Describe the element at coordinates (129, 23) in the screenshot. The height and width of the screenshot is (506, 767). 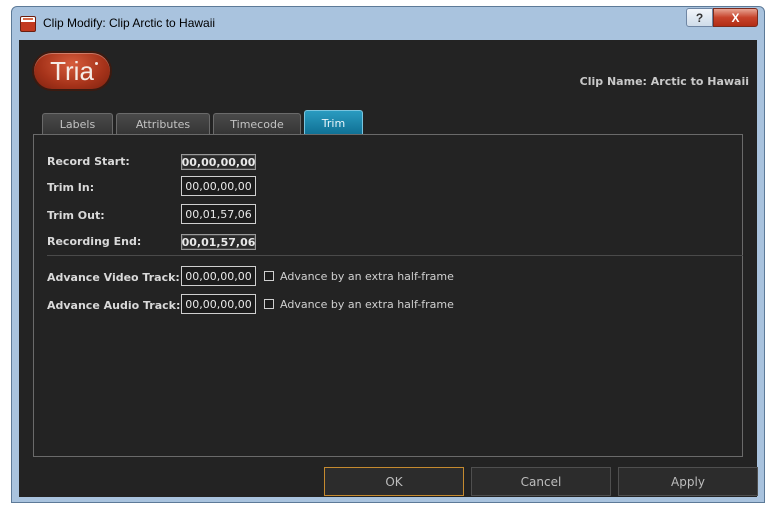
I see `window-title: Clip Modify: Clip Arctic to Hawaii` at that location.